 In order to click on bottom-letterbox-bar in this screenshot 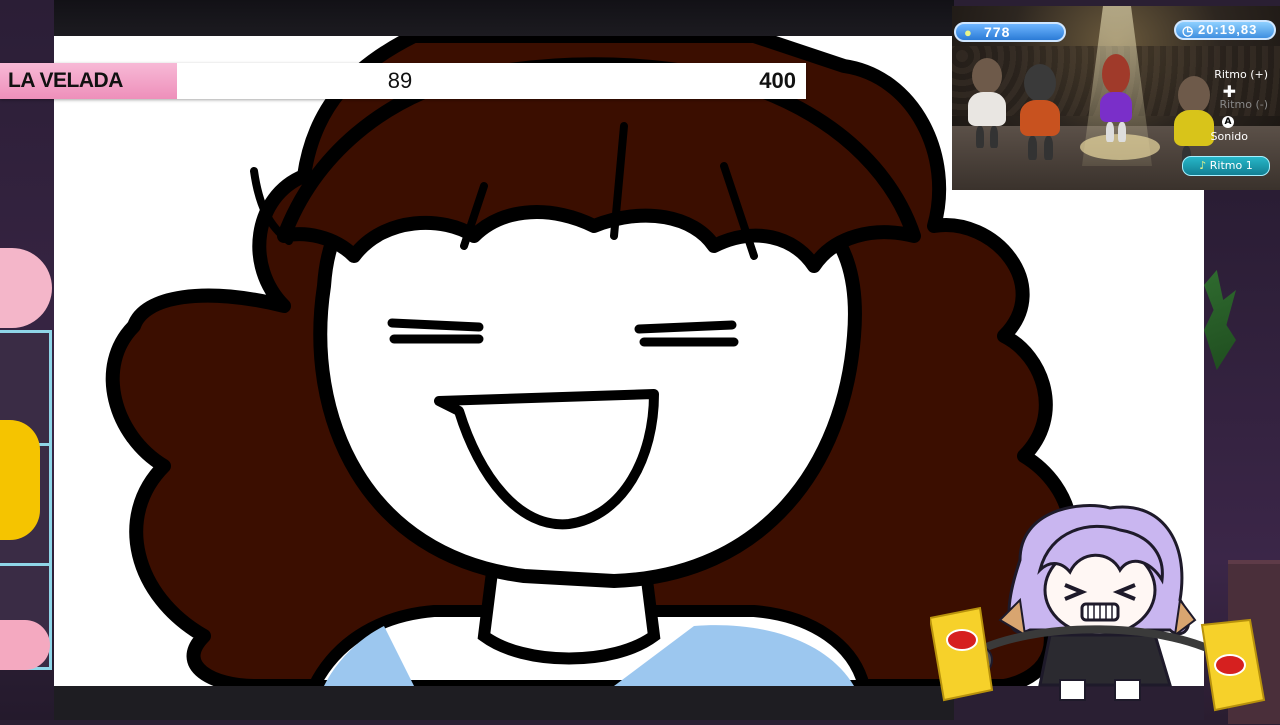, I will do `click(504, 703)`.